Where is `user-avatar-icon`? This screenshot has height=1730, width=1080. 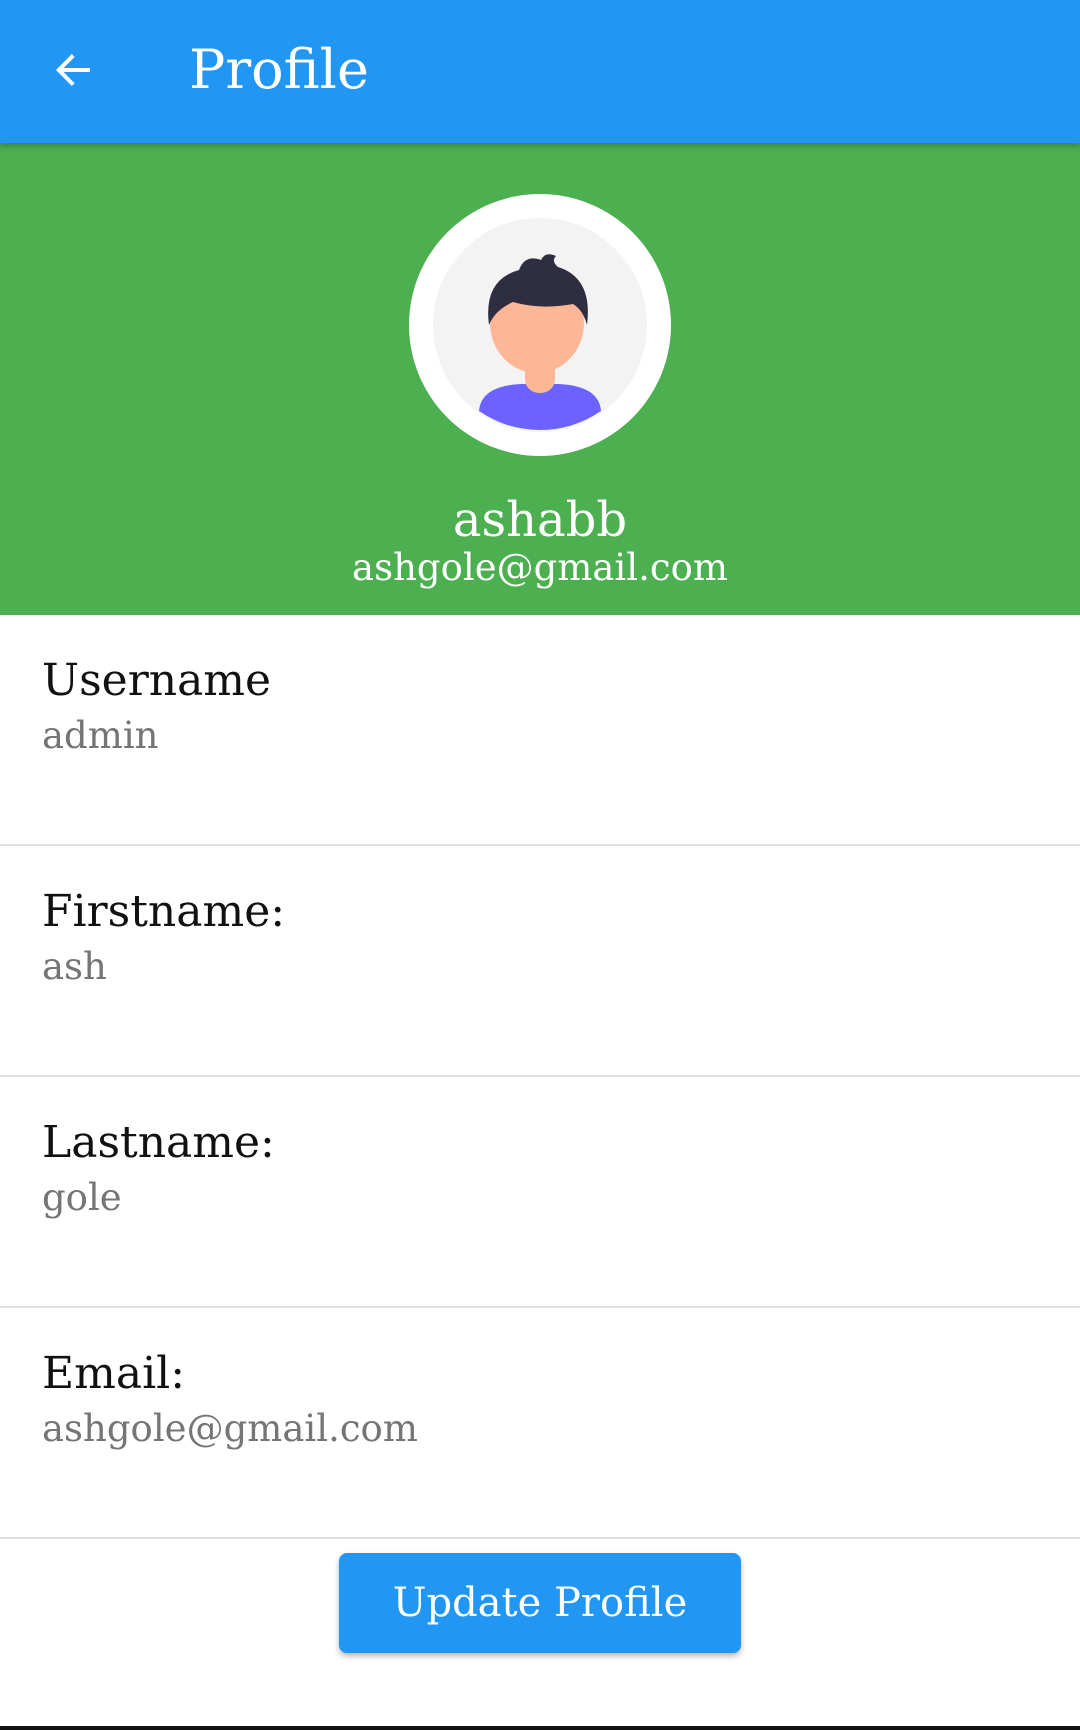 user-avatar-icon is located at coordinates (540, 325).